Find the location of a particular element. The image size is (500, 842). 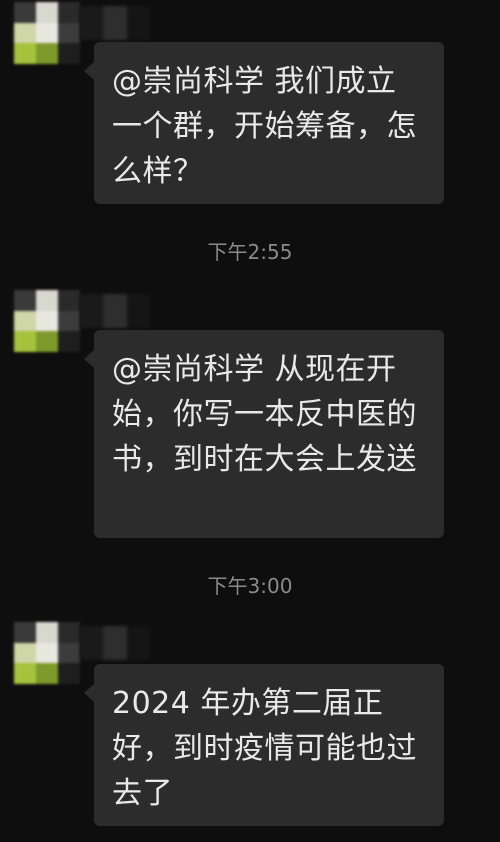

timestamp: 下午3:00 is located at coordinates (250, 586).